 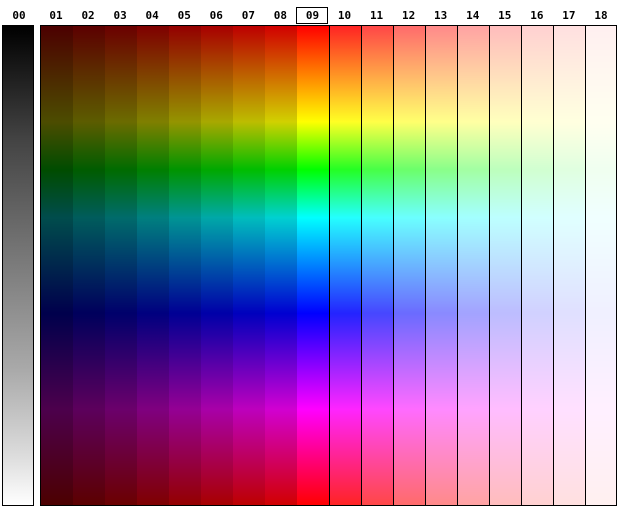 What do you see at coordinates (473, 15) in the screenshot?
I see `column-label-14: 14` at bounding box center [473, 15].